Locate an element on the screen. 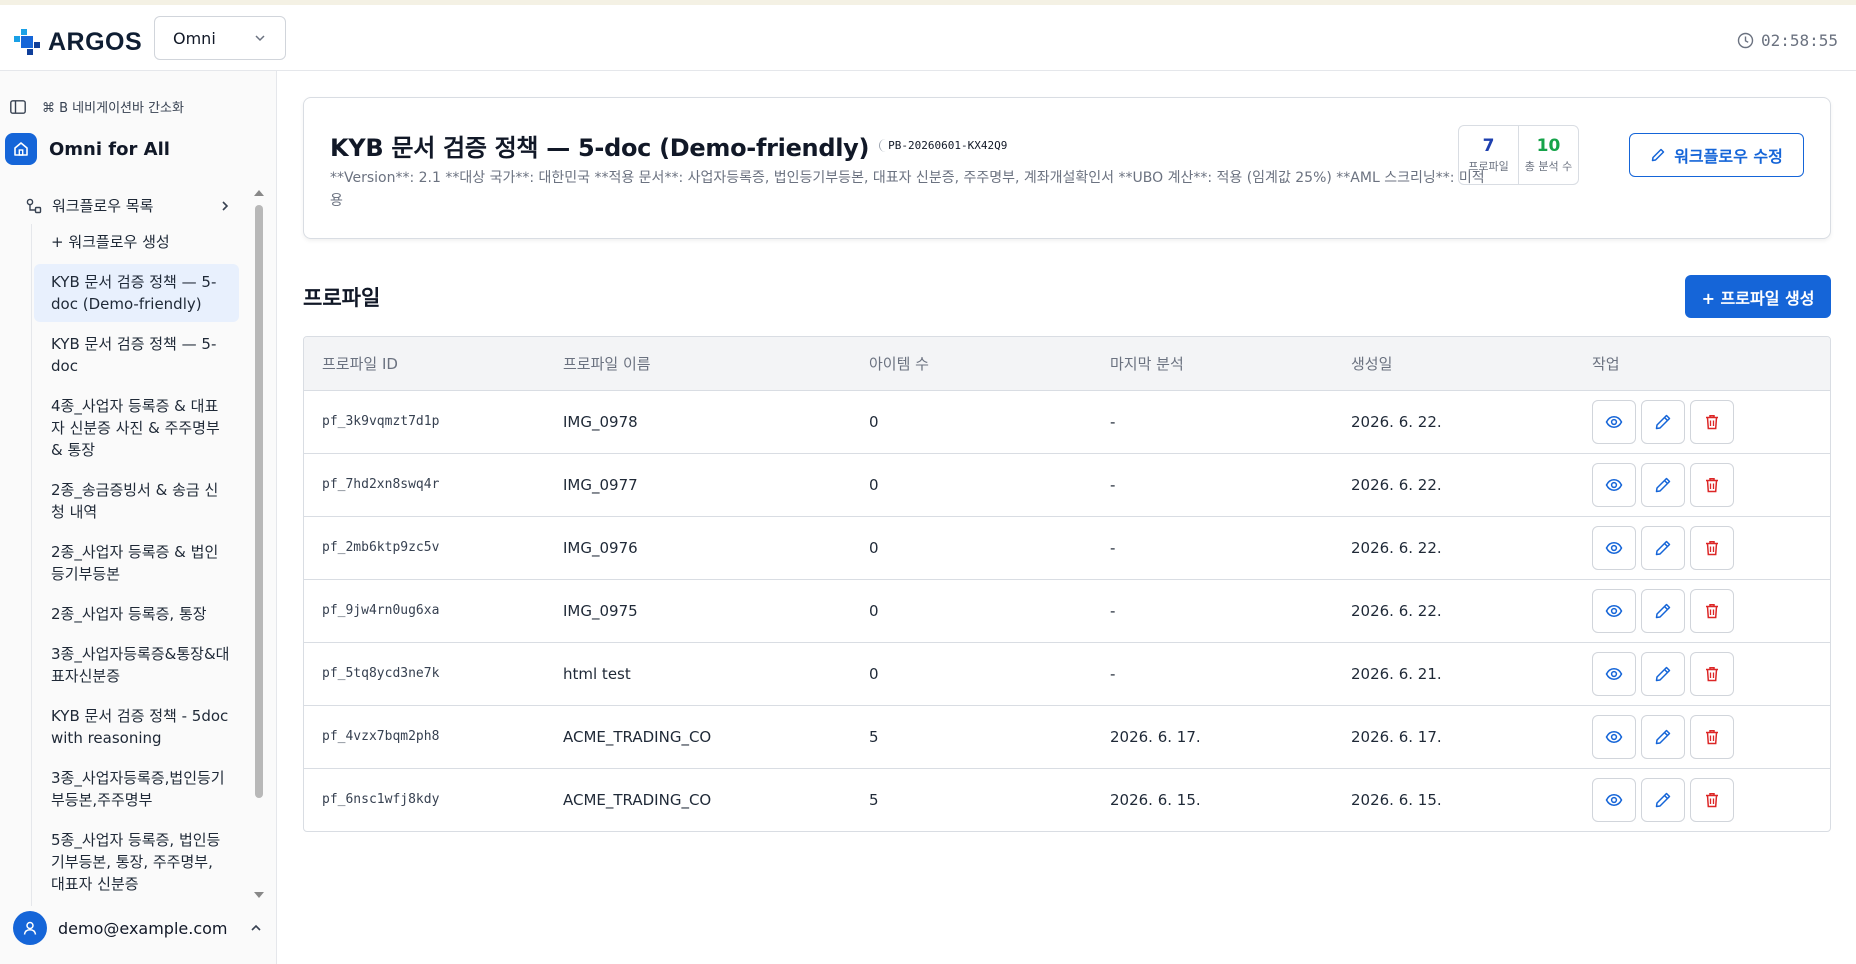 Image resolution: width=1856 pixels, height=964 pixels. column-header: 프로파일 이름 is located at coordinates (607, 363).